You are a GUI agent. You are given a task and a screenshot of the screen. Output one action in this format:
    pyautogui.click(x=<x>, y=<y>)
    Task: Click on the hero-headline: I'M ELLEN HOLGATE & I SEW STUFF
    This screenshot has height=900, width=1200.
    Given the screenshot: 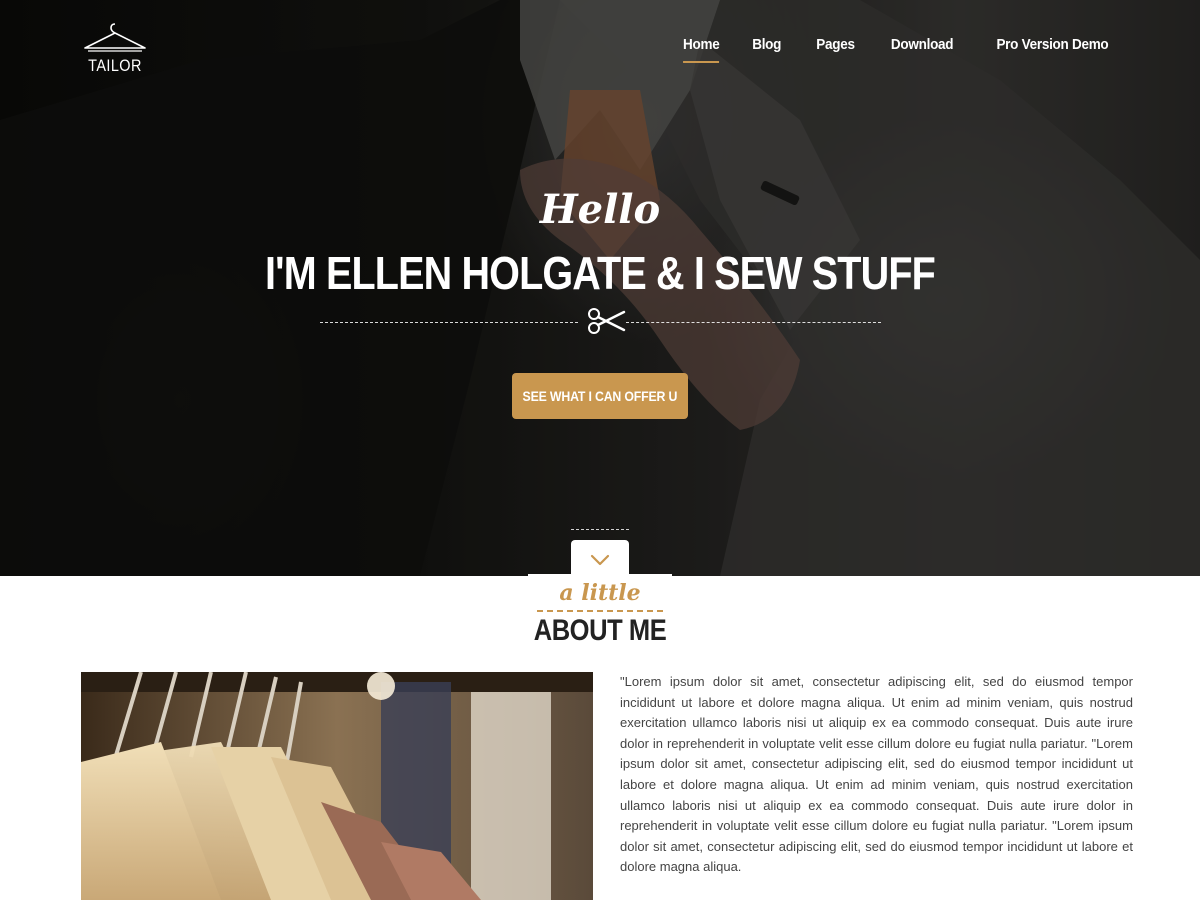 What is the action you would take?
    pyautogui.click(x=600, y=273)
    